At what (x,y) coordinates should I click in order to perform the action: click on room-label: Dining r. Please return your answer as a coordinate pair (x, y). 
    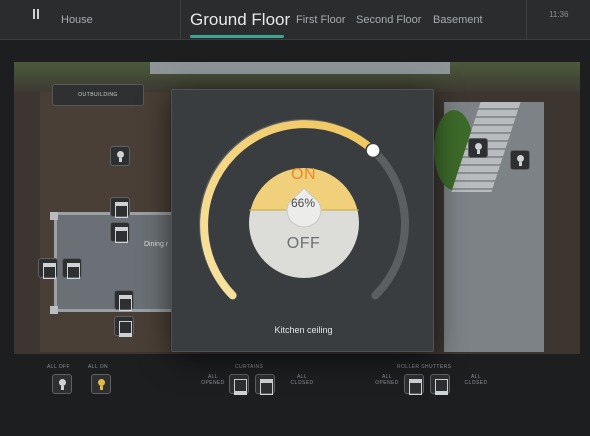
    Looking at the image, I should click on (156, 244).